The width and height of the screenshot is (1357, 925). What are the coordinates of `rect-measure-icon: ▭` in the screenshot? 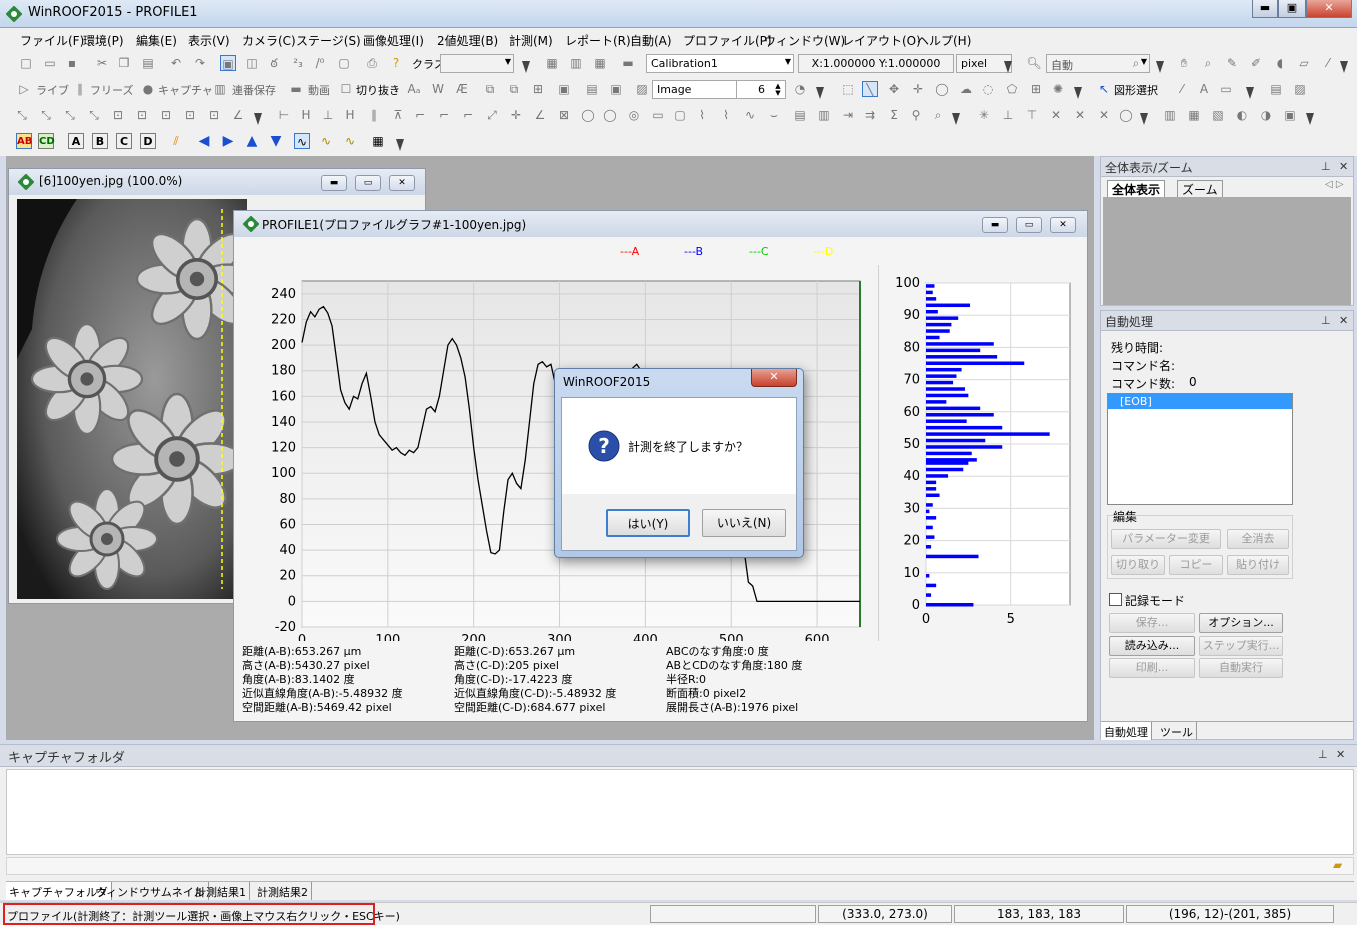 It's located at (658, 115).